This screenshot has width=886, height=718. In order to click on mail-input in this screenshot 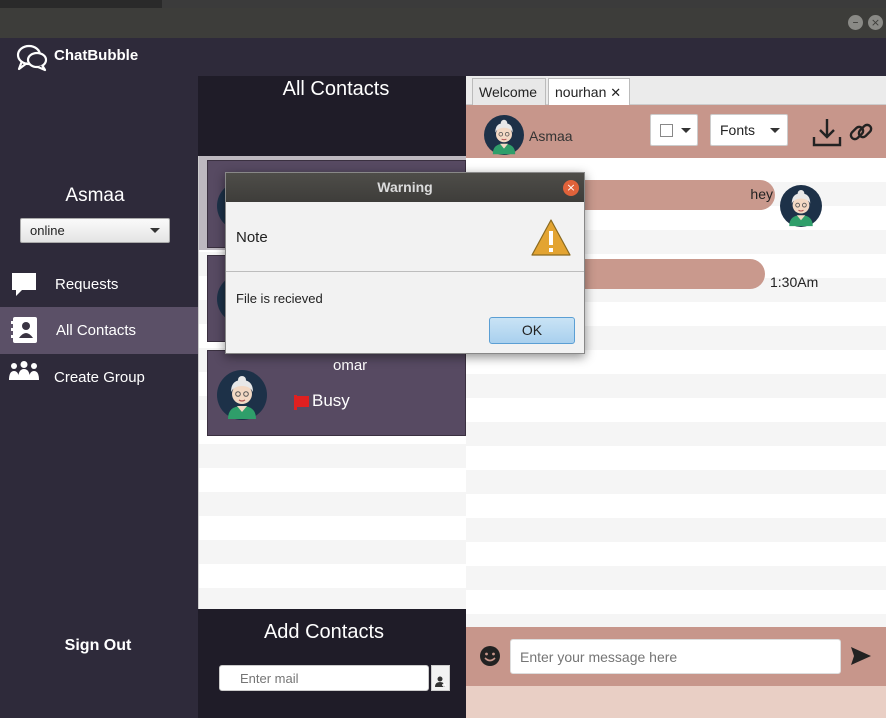, I will do `click(324, 678)`.